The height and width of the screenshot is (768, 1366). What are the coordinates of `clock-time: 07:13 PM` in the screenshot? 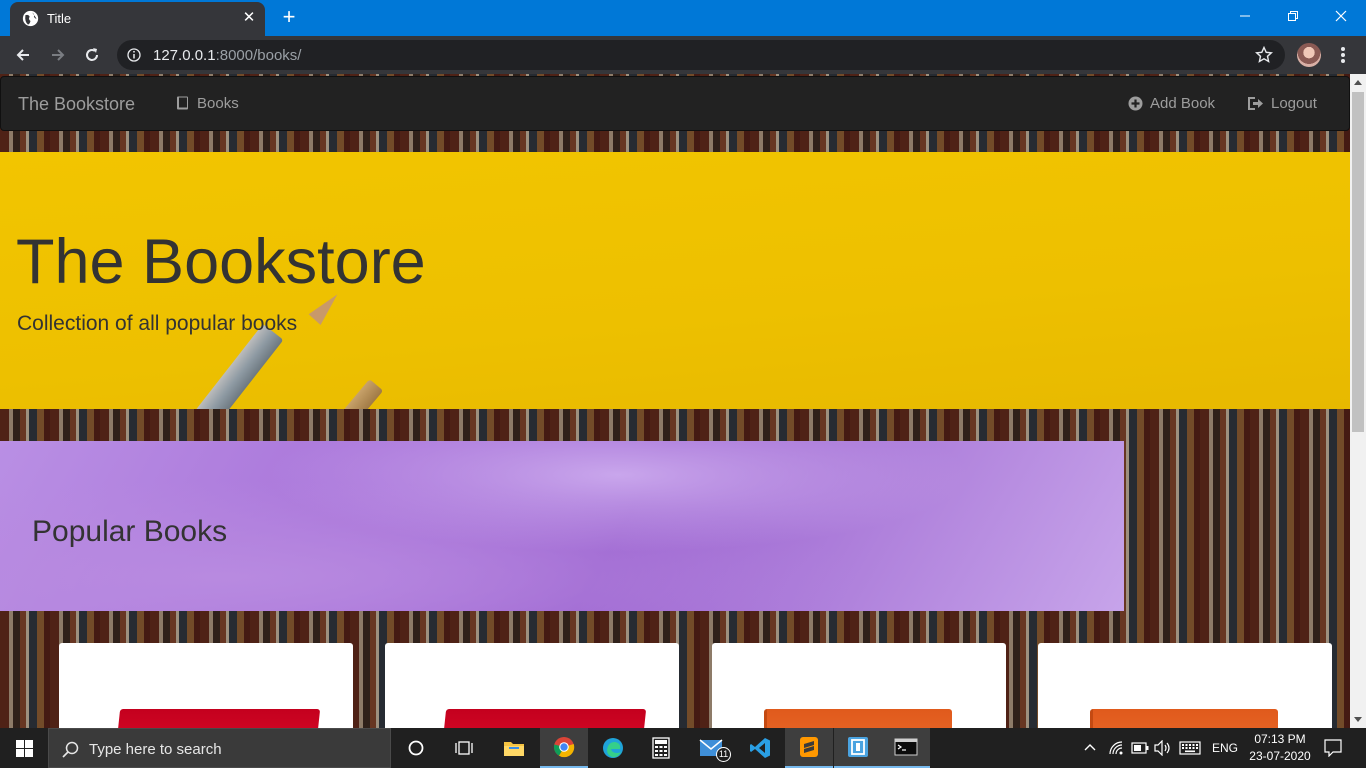 It's located at (1280, 739).